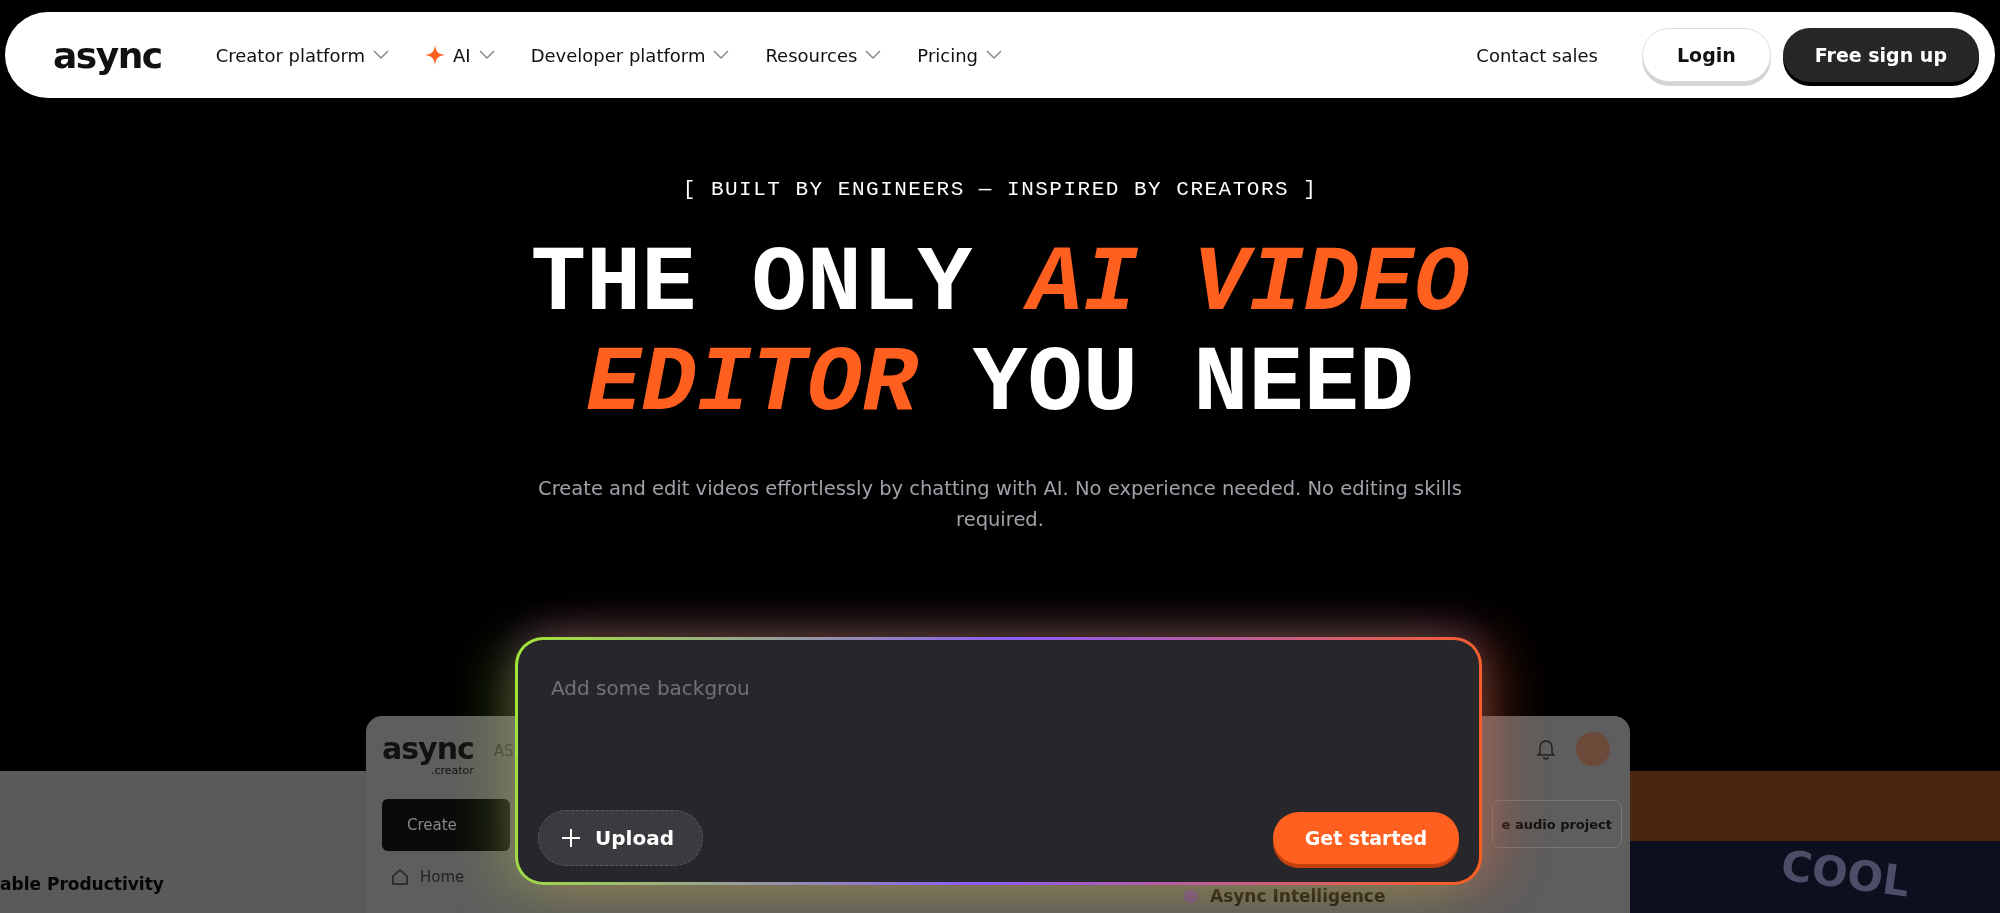 The width and height of the screenshot is (2000, 913). I want to click on hero-headline: THE ONLY AI VIDEO EDITOR YOU NEED, so click(1000, 335).